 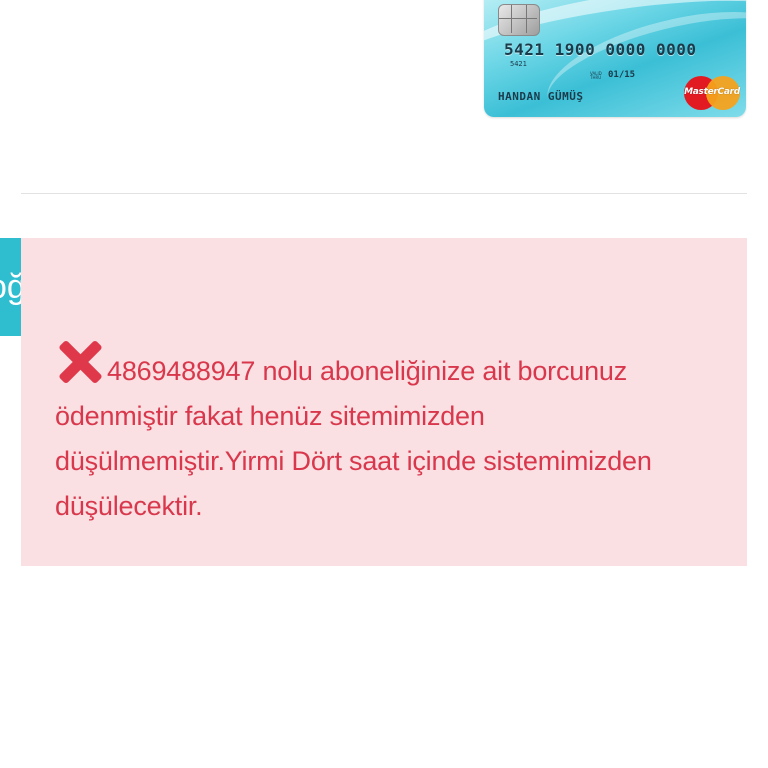 What do you see at coordinates (622, 75) in the screenshot?
I see `card-expiry: 01/15` at bounding box center [622, 75].